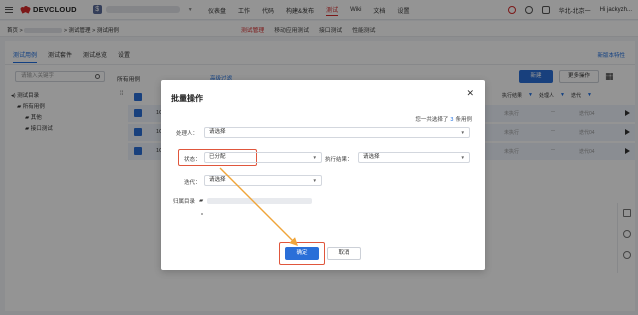 This screenshot has height=315, width=638. I want to click on annotation-arrow, so click(258, 206).